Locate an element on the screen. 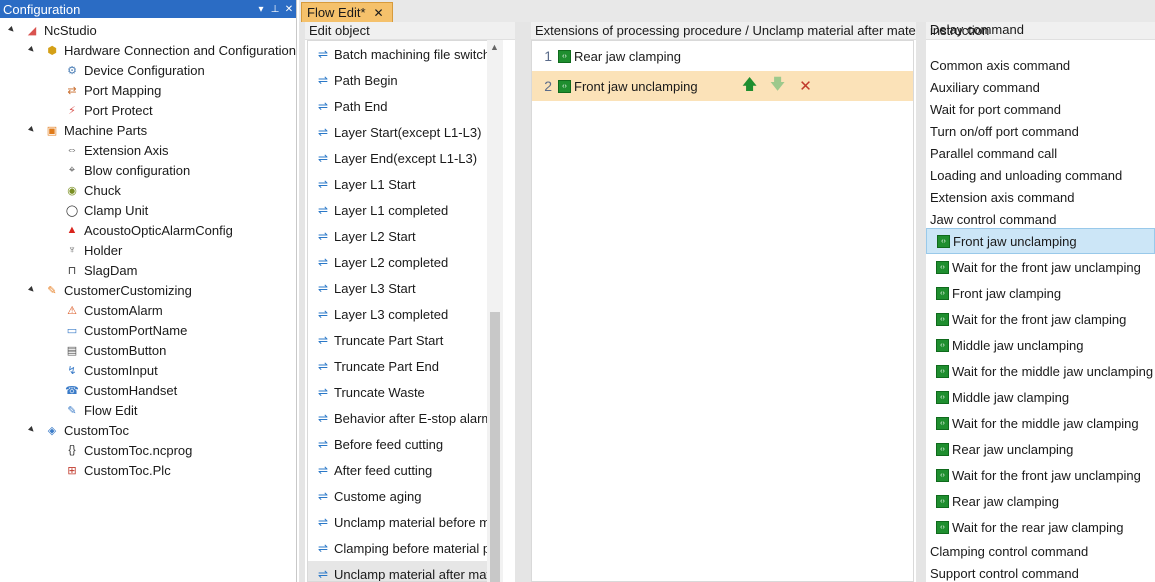  edit-object-item: ⇌ Path Begin is located at coordinates (402, 80).